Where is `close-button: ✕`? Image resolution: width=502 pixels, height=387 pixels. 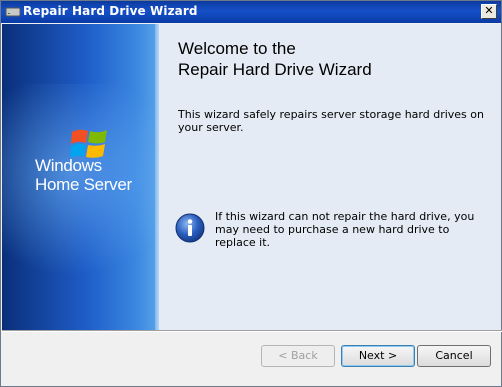
close-button: ✕ is located at coordinates (489, 11).